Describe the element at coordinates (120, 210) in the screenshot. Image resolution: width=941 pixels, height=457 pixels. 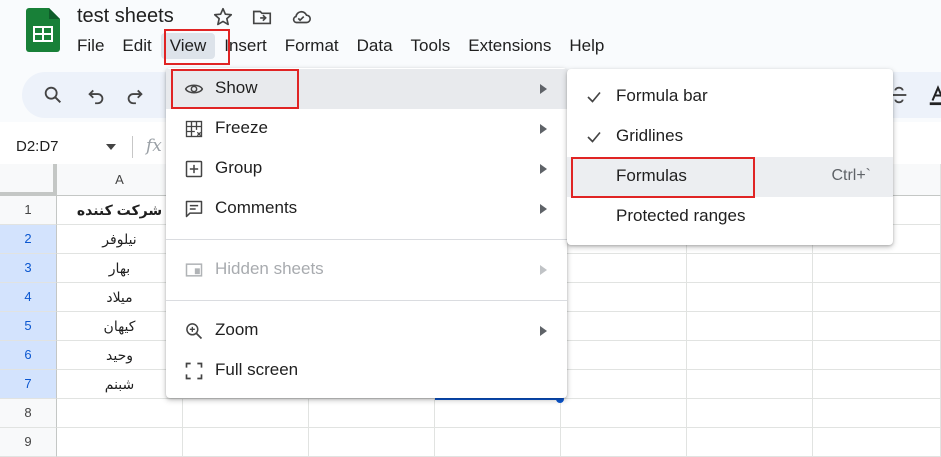
I see `cell-a1: شرکت کننده` at that location.